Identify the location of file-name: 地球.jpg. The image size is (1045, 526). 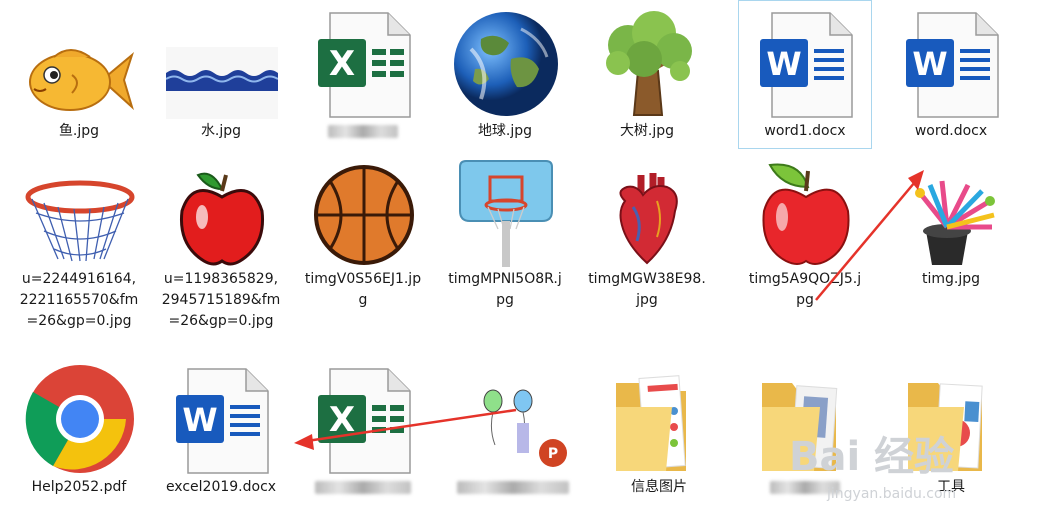
(505, 131).